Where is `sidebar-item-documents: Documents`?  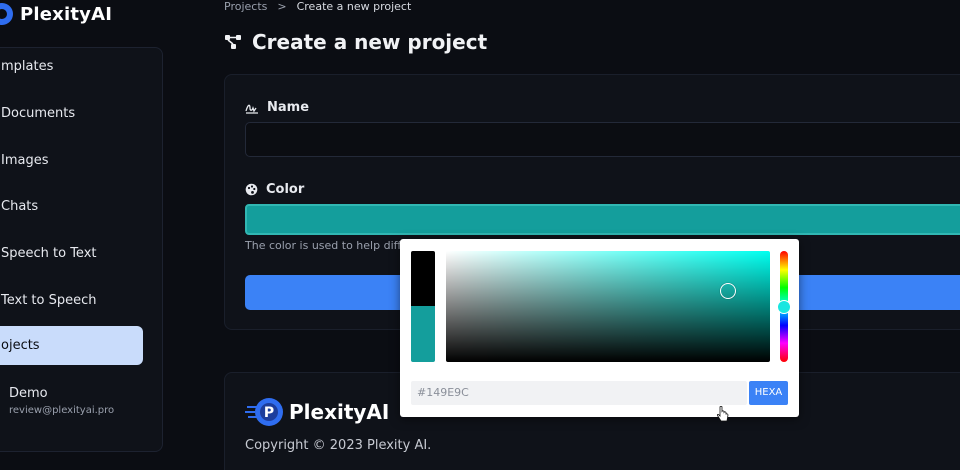
sidebar-item-documents: Documents is located at coordinates (38, 113).